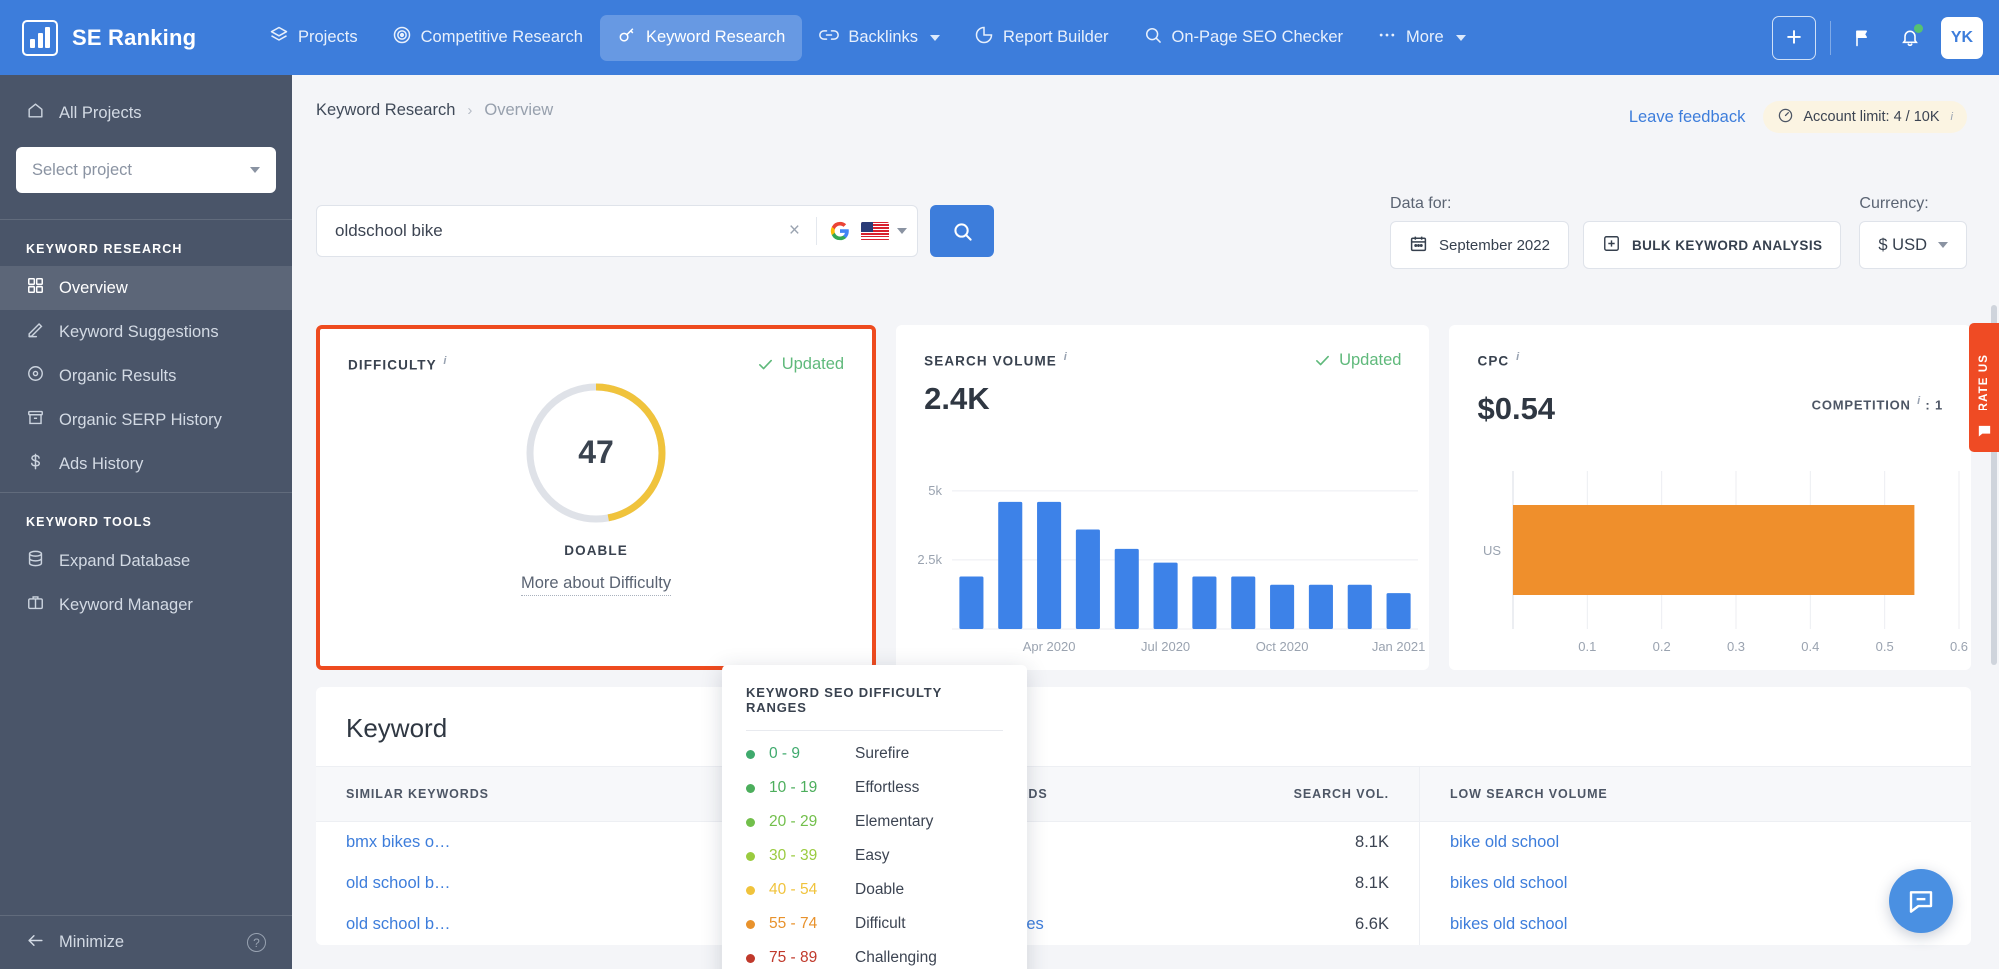  I want to click on ellipsis-icon, so click(1387, 37).